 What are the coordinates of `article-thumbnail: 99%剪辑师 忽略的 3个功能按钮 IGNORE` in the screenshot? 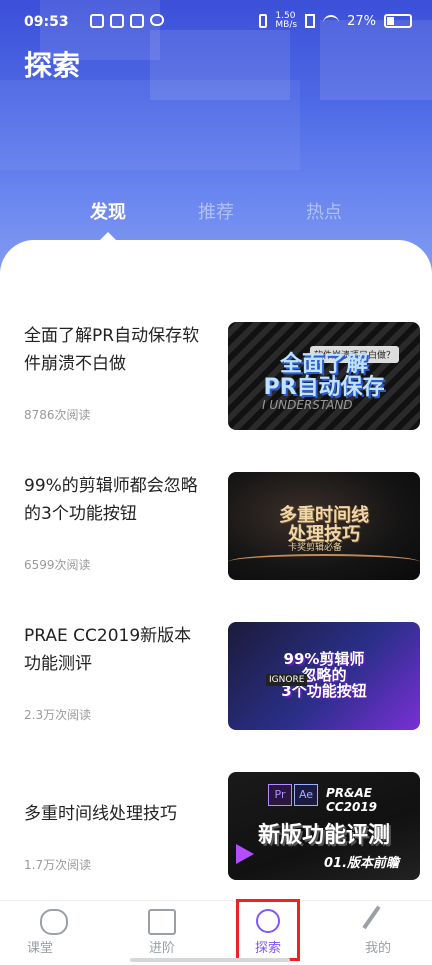 It's located at (324, 676).